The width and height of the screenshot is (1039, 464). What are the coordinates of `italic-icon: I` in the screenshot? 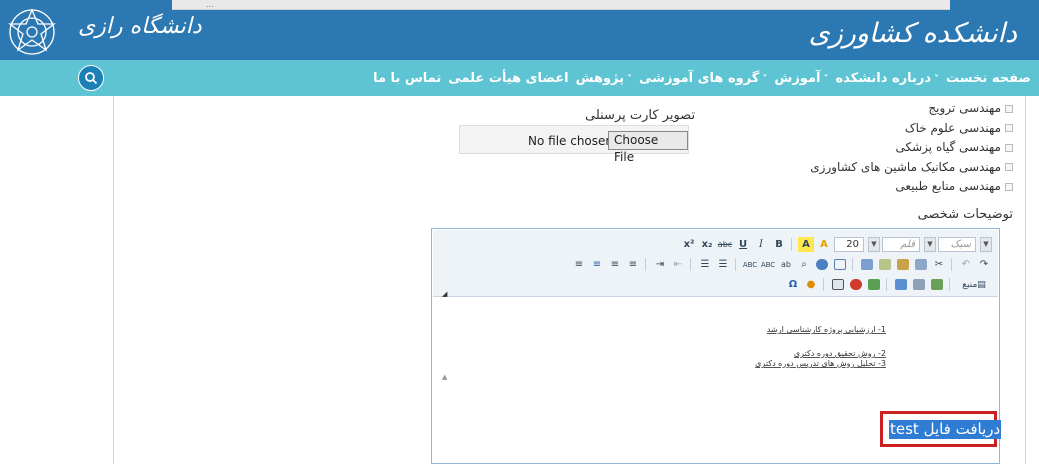 It's located at (761, 244).